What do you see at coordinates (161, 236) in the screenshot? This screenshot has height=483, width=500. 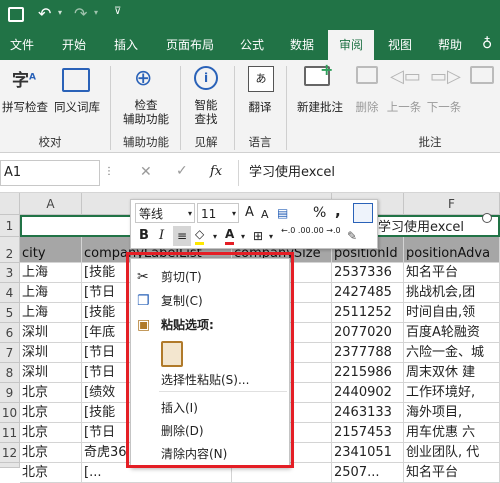 I see `italic-button: I` at bounding box center [161, 236].